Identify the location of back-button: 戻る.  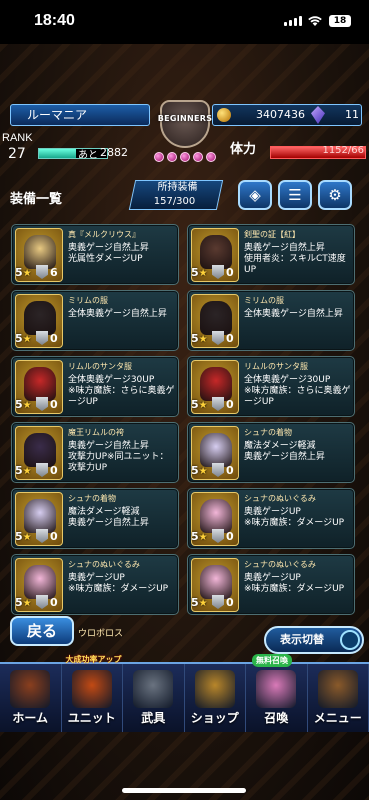
(42, 631).